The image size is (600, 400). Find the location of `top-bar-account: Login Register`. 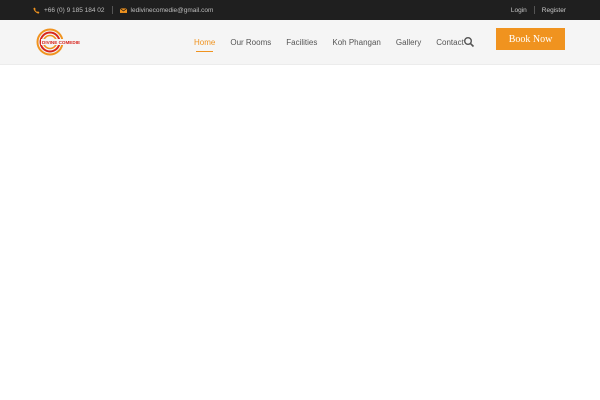

top-bar-account: Login Register is located at coordinates (538, 10).